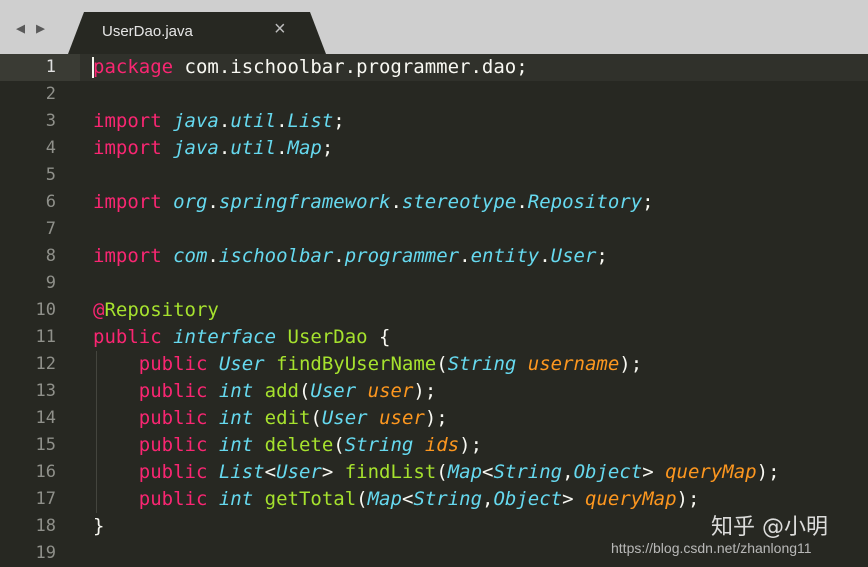 This screenshot has width=868, height=567. Describe the element at coordinates (310, 121) in the screenshot. I see `code-token: List` at that location.